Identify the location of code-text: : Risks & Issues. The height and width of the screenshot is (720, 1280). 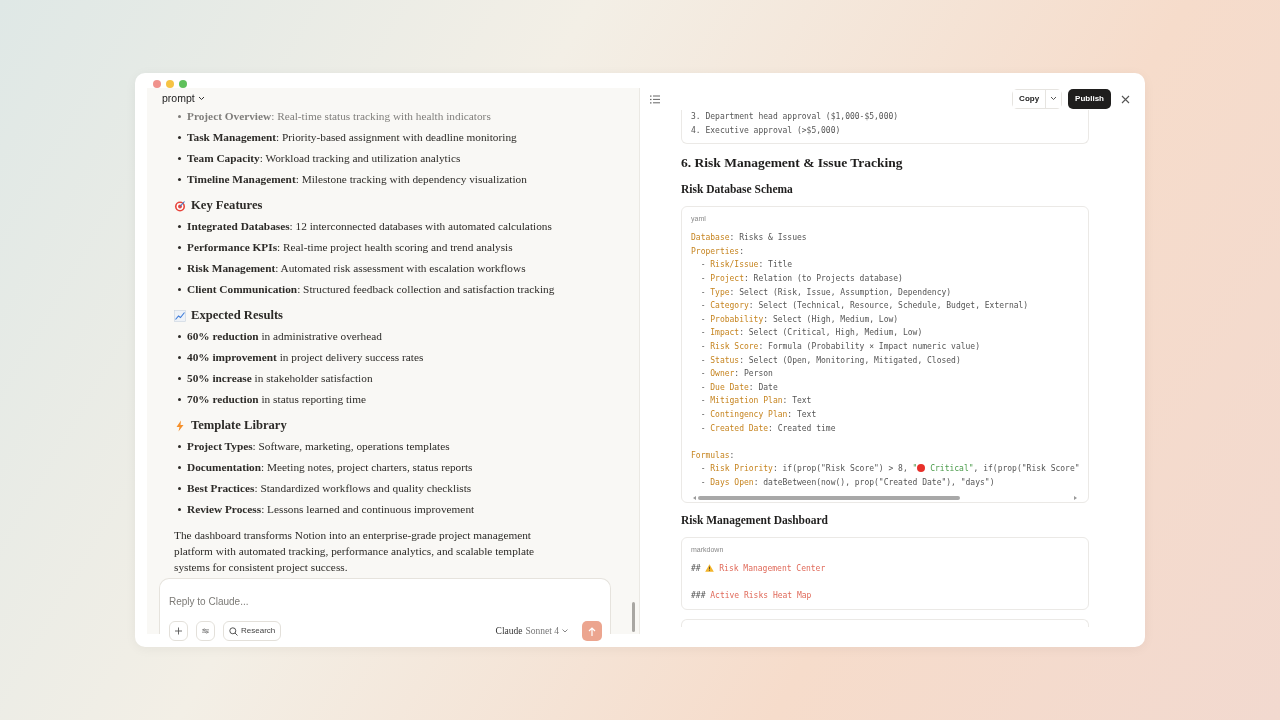
(768, 238).